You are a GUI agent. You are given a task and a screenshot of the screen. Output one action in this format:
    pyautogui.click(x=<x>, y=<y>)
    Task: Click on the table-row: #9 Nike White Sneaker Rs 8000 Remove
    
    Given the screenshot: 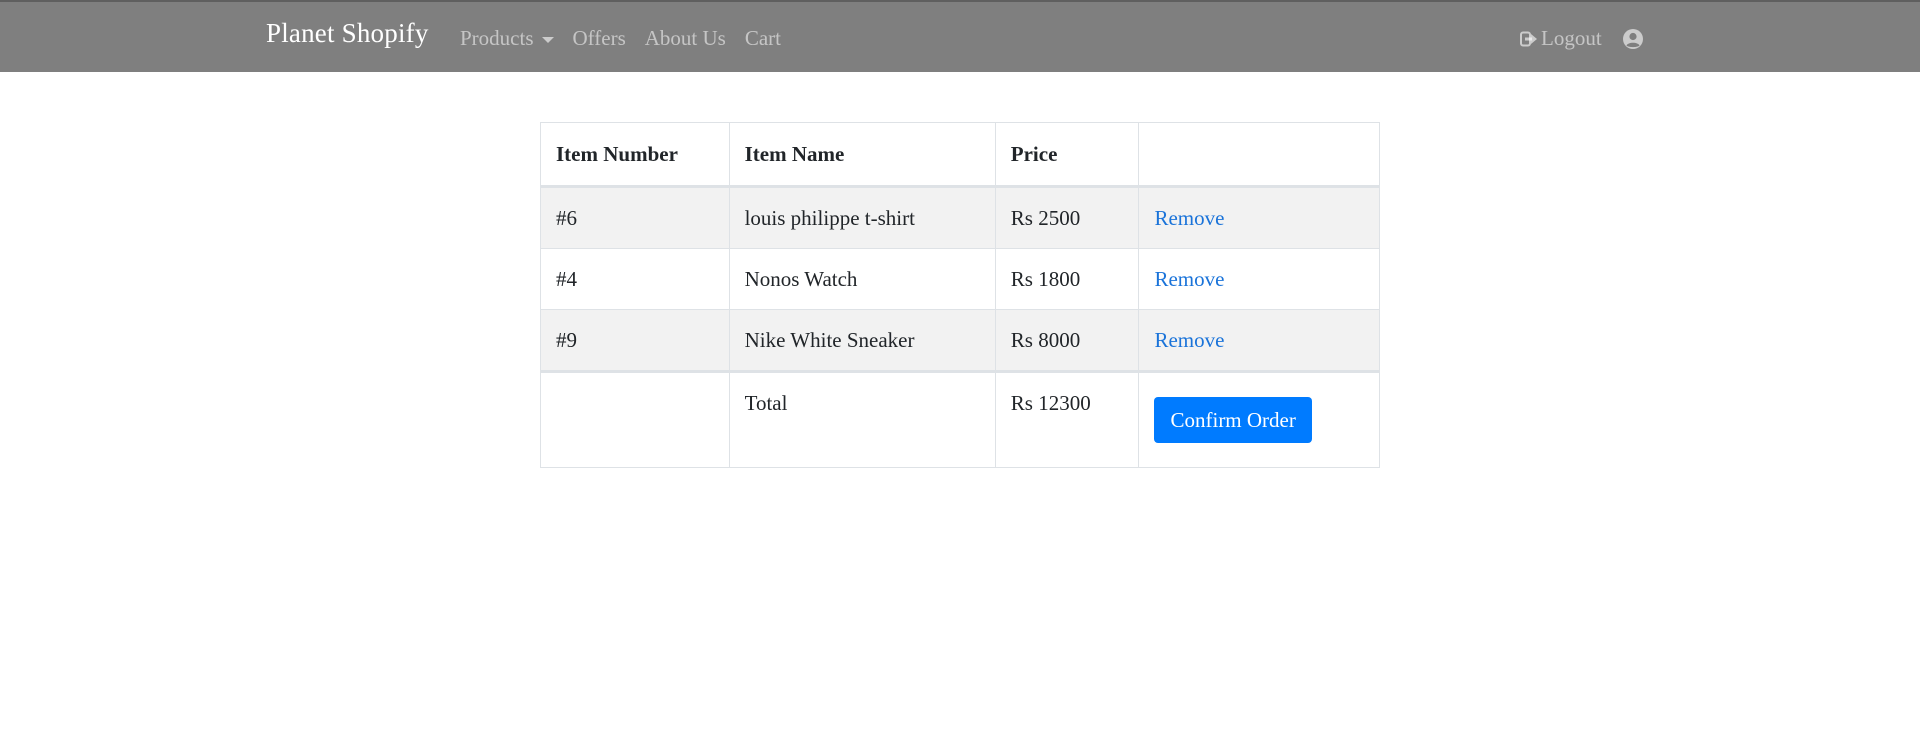 What is the action you would take?
    pyautogui.click(x=960, y=340)
    